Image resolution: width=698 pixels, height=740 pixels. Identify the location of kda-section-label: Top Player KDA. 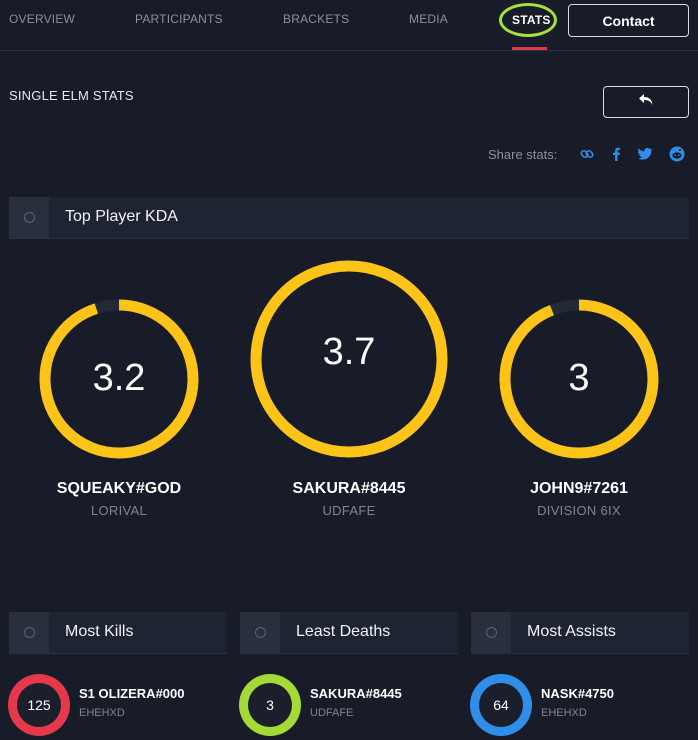
(121, 216).